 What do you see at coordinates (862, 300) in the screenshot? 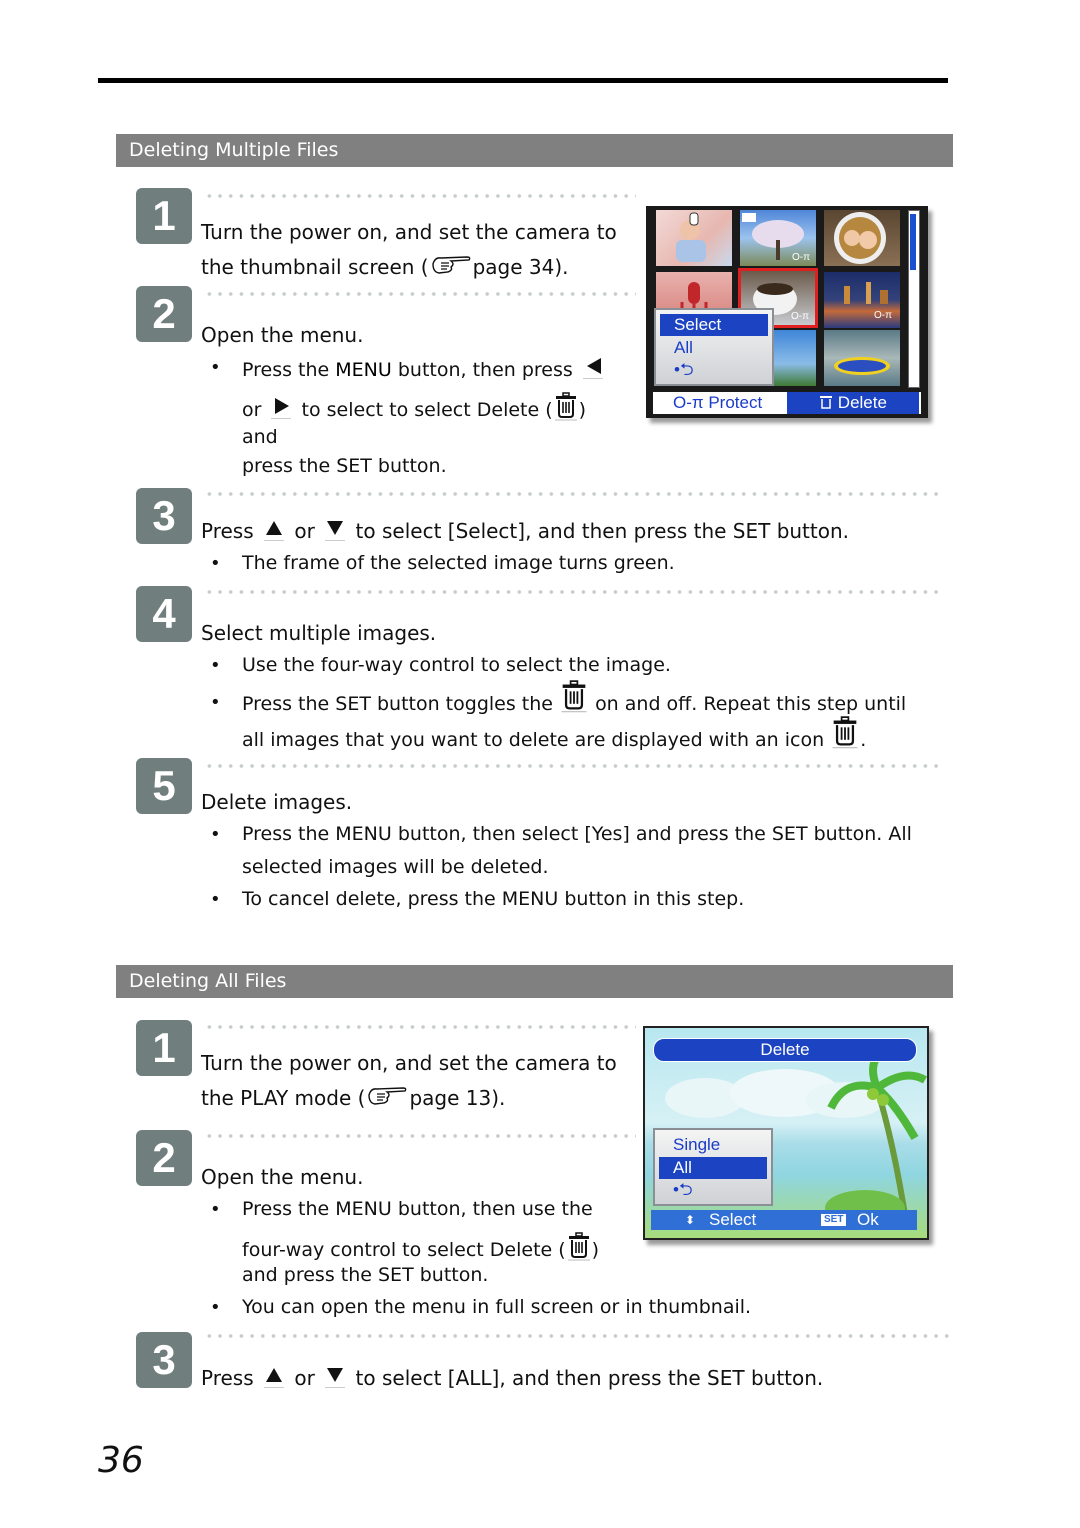
I see `thumbnail-city-night: O‑π` at bounding box center [862, 300].